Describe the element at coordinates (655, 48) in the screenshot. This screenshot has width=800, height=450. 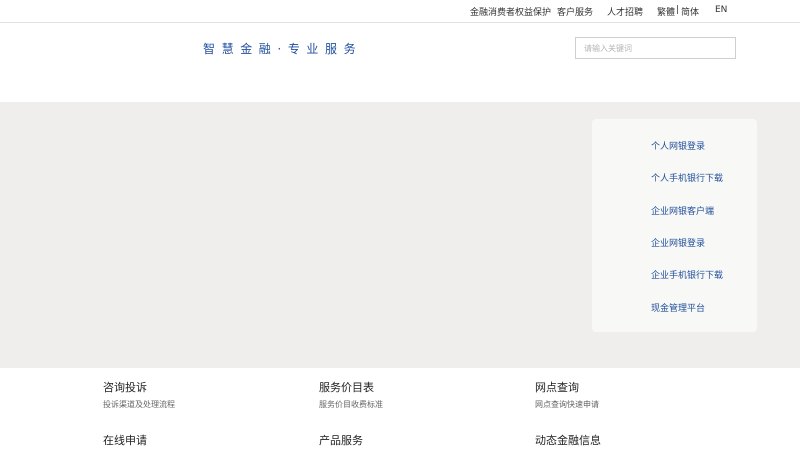
I see `search-input` at that location.